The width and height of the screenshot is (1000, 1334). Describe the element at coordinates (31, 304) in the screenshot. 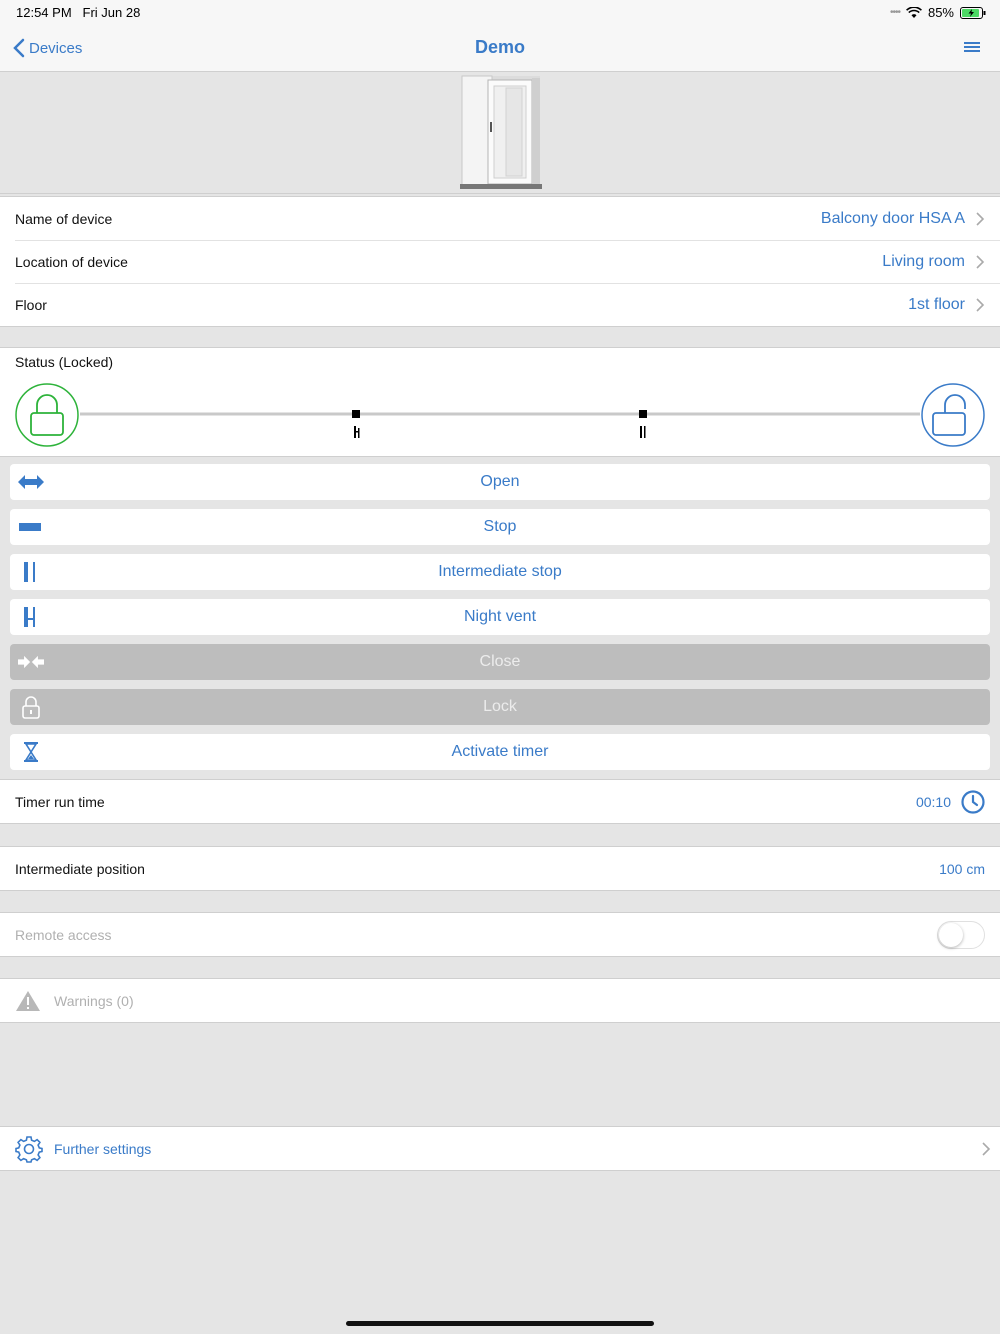

I see `row-label: Floor` at that location.